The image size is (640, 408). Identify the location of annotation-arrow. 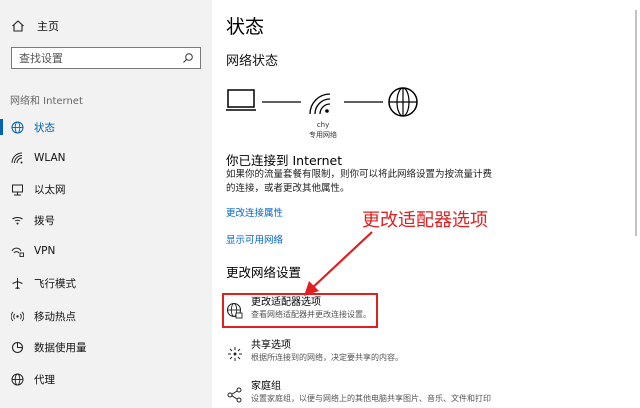
(338, 263).